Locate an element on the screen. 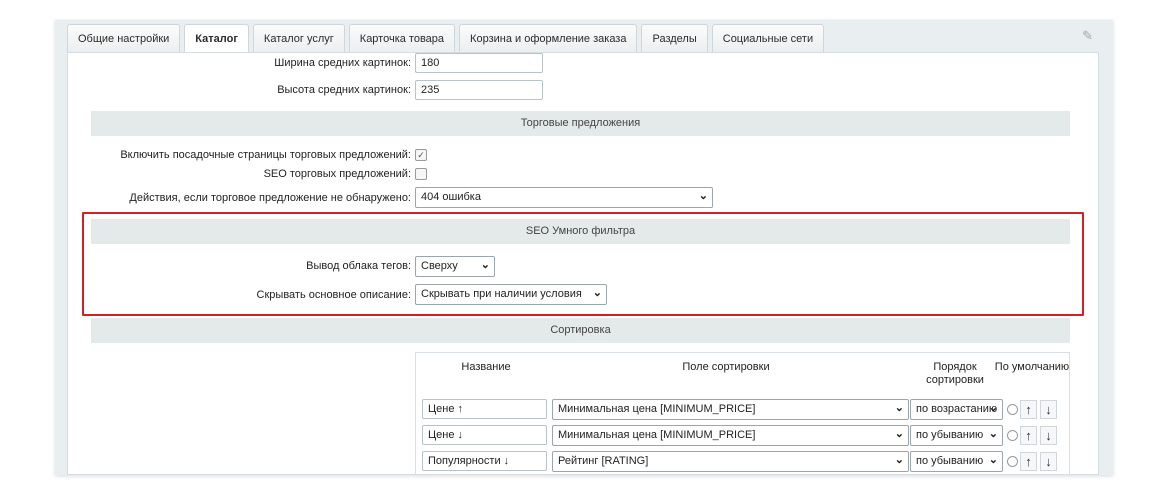 The width and height of the screenshot is (1170, 495). seo-offers-label: SEO торговых предложений: is located at coordinates (337, 174).